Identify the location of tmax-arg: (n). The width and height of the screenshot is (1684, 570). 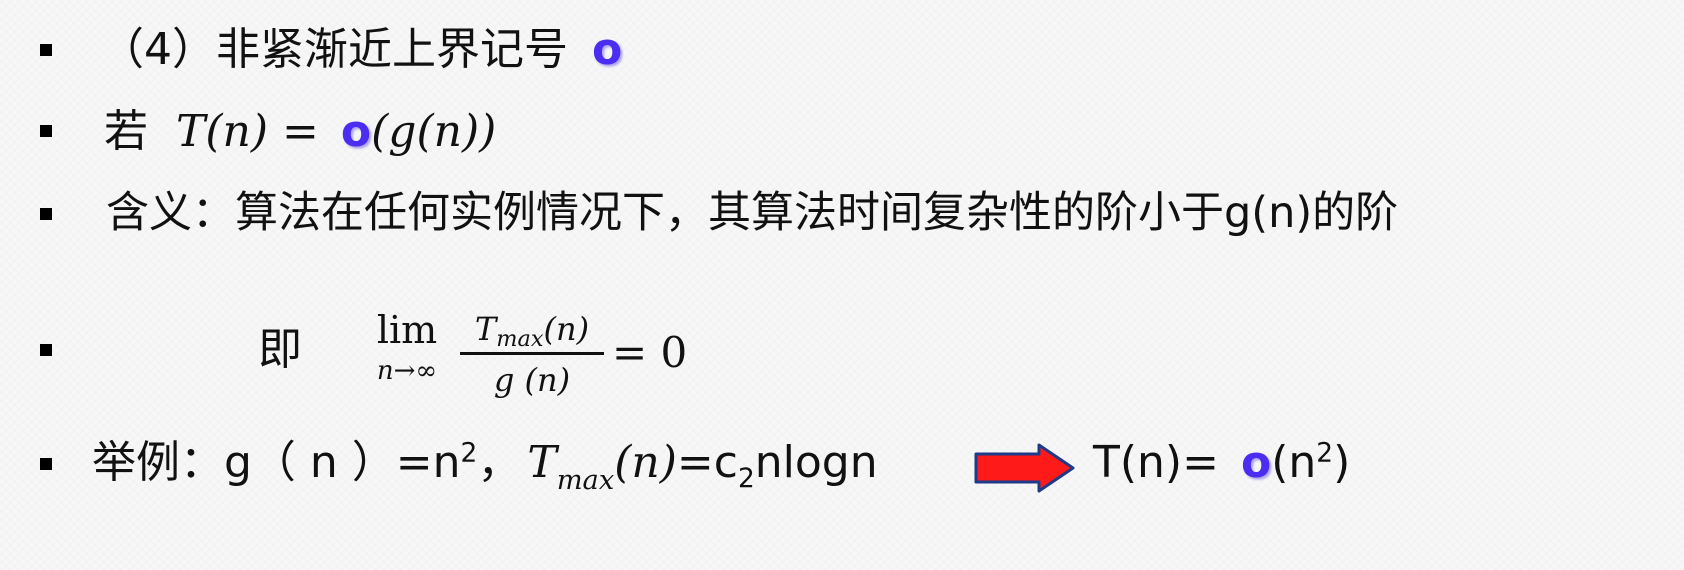
(645, 462).